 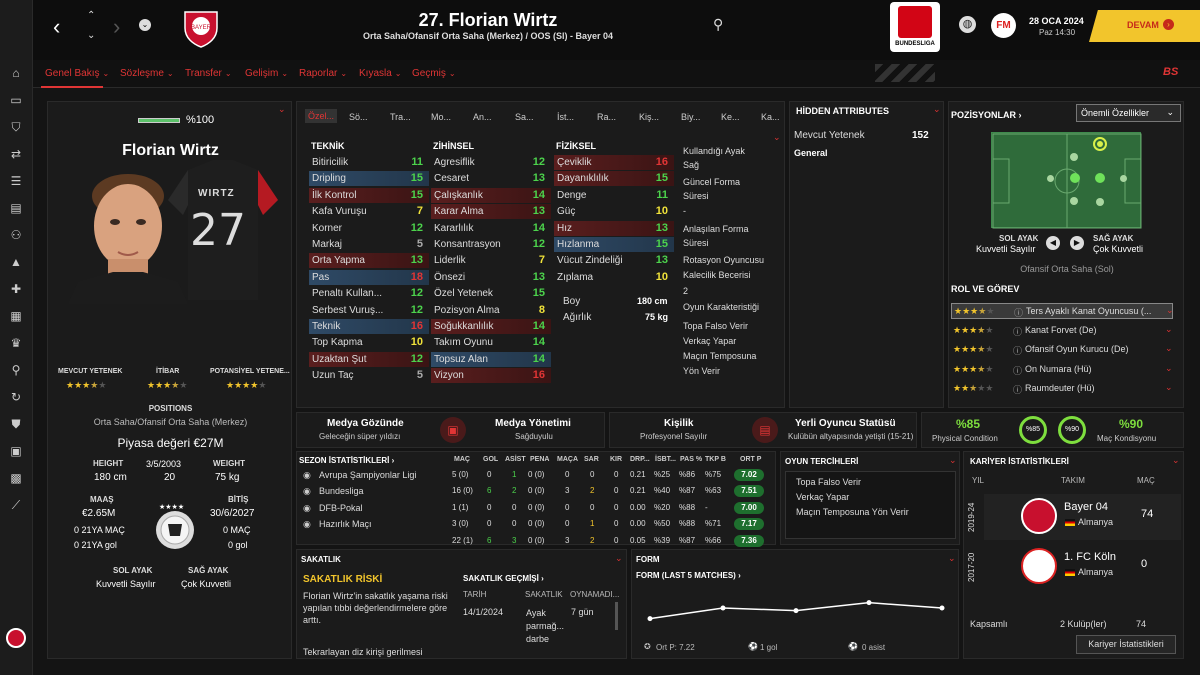 What do you see at coordinates (915, 27) in the screenshot?
I see `league-logo: BUNDESLIGA` at bounding box center [915, 27].